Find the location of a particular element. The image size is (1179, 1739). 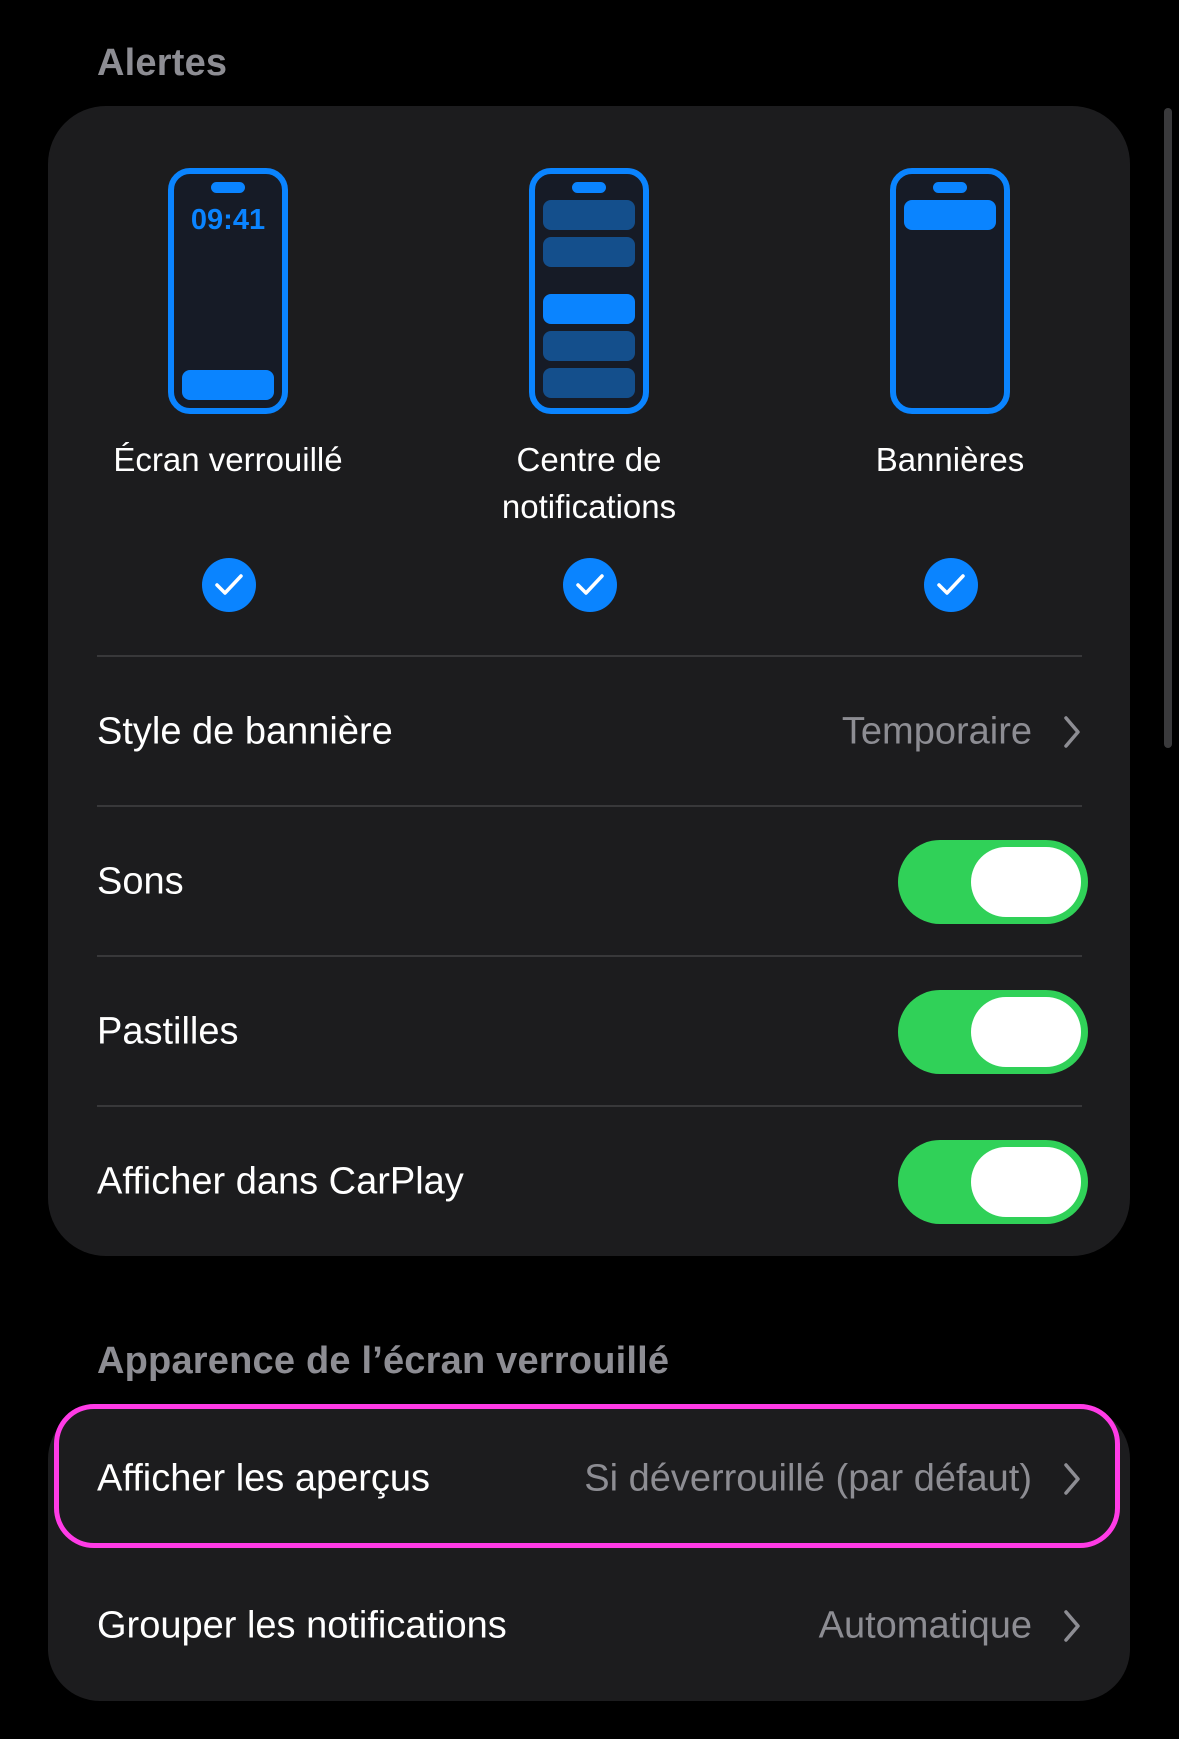

sounds-row: Sons is located at coordinates (589, 882).